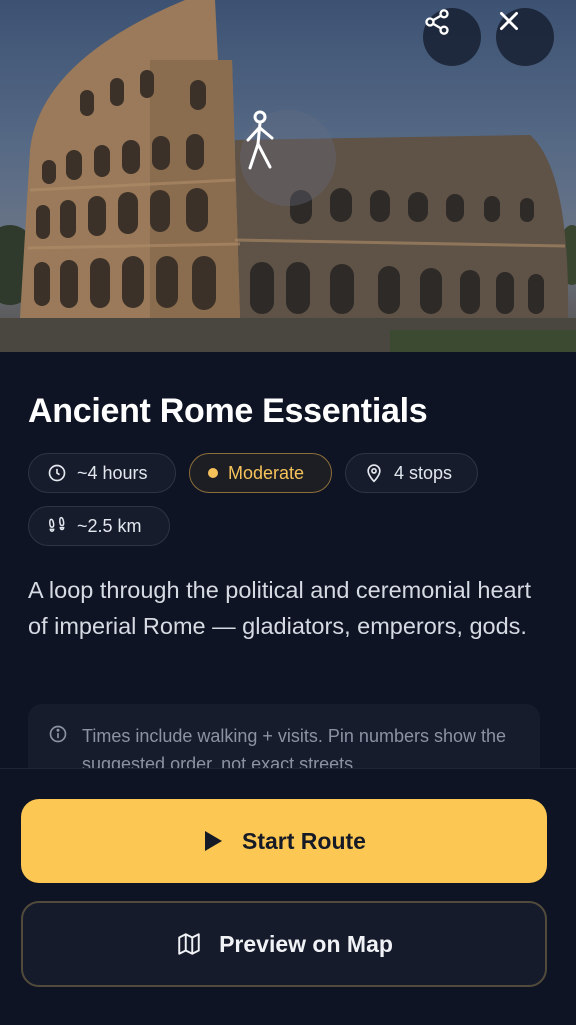  What do you see at coordinates (213, 473) in the screenshot?
I see `difficulty-dot` at bounding box center [213, 473].